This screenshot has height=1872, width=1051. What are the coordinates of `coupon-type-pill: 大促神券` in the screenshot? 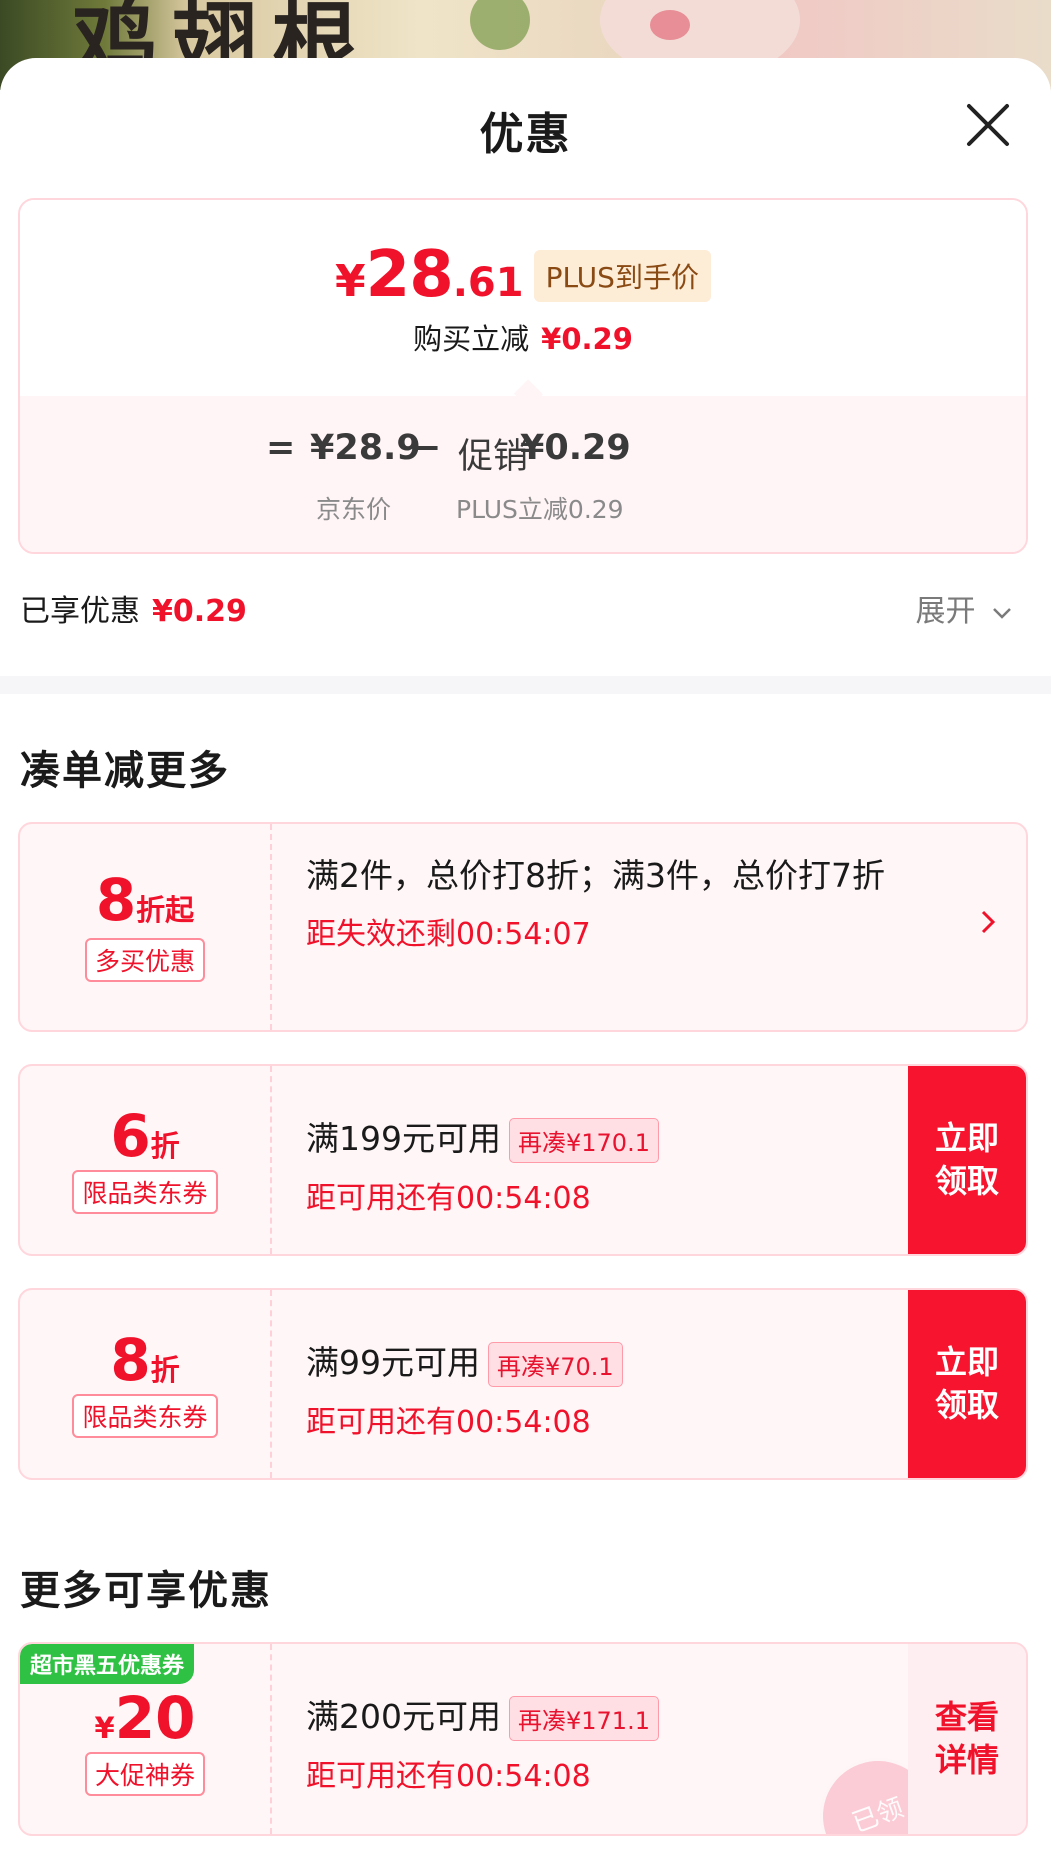 It's located at (144, 1774).